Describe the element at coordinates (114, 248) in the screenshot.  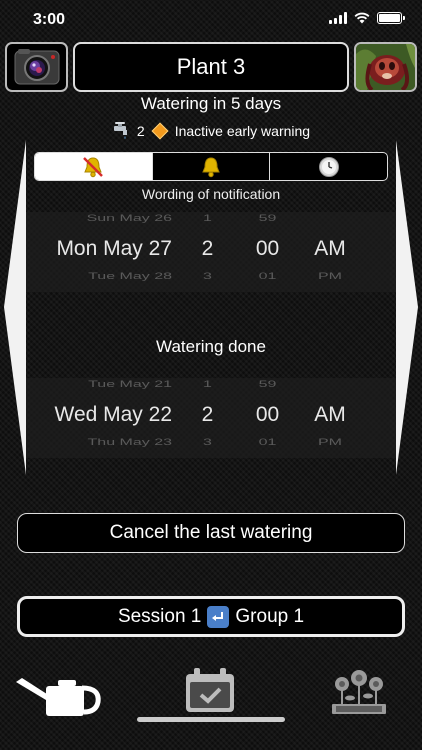
I see `picker-date: Mon May 27` at that location.